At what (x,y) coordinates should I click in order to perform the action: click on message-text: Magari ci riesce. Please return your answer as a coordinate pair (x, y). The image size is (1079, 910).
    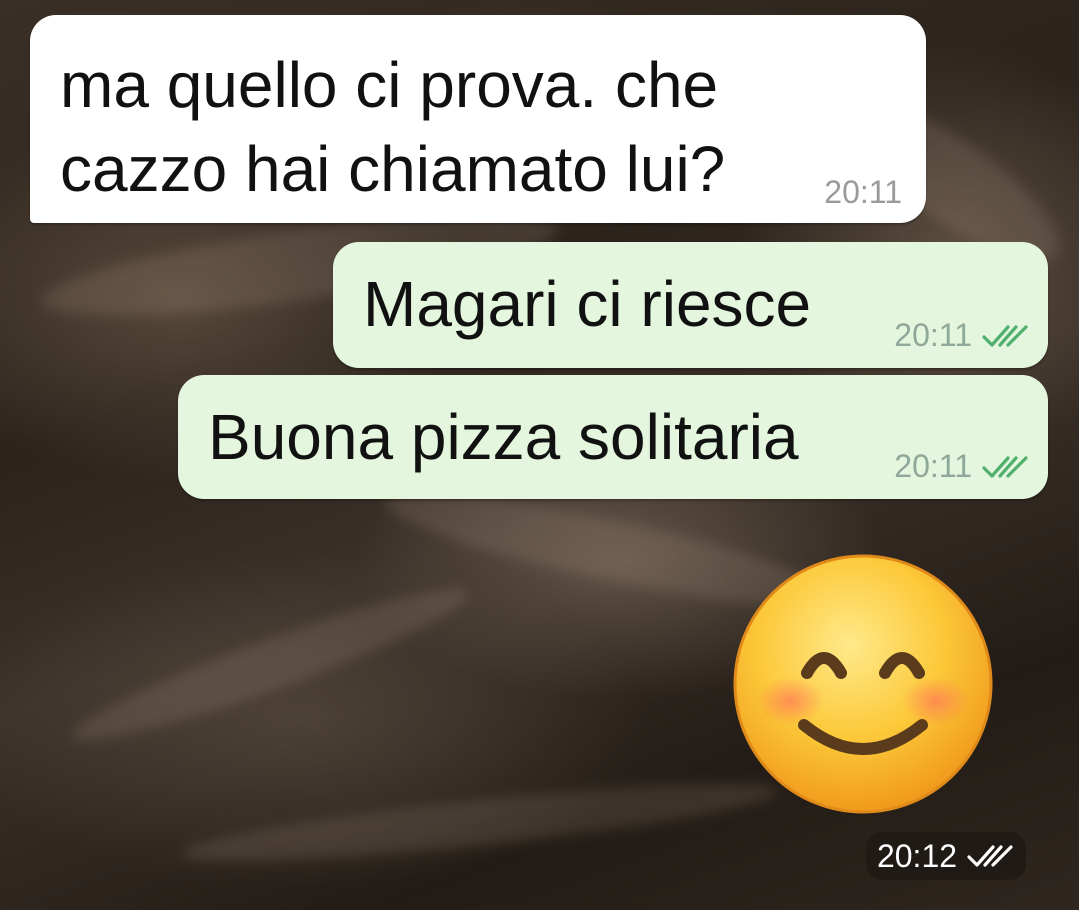
    Looking at the image, I should click on (587, 304).